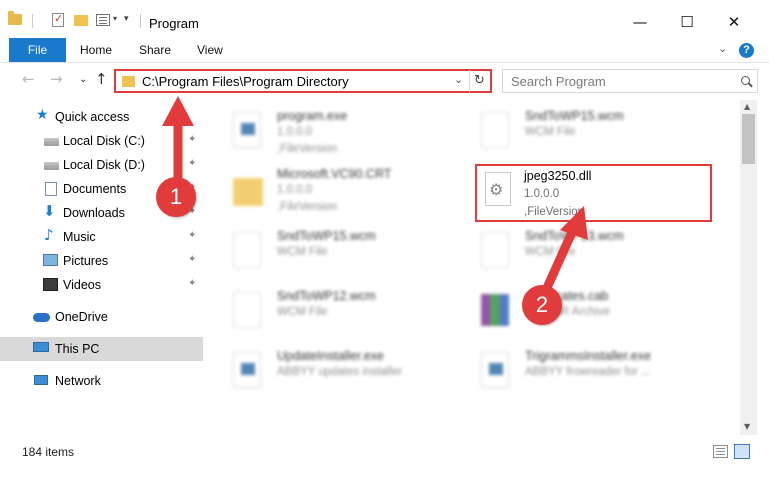 Image resolution: width=769 pixels, height=478 pixels. What do you see at coordinates (56, 79) in the screenshot?
I see `forward-button: →` at bounding box center [56, 79].